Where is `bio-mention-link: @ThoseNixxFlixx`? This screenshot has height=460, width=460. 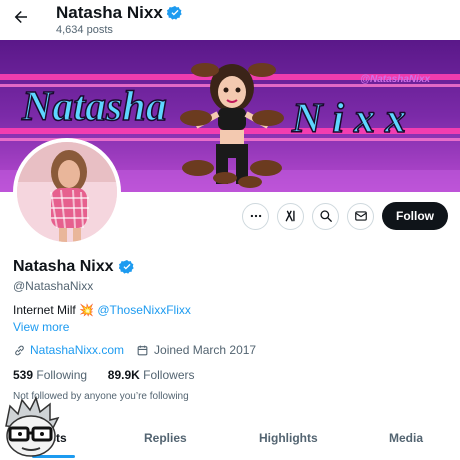 bio-mention-link: @ThoseNixxFlixx is located at coordinates (144, 310).